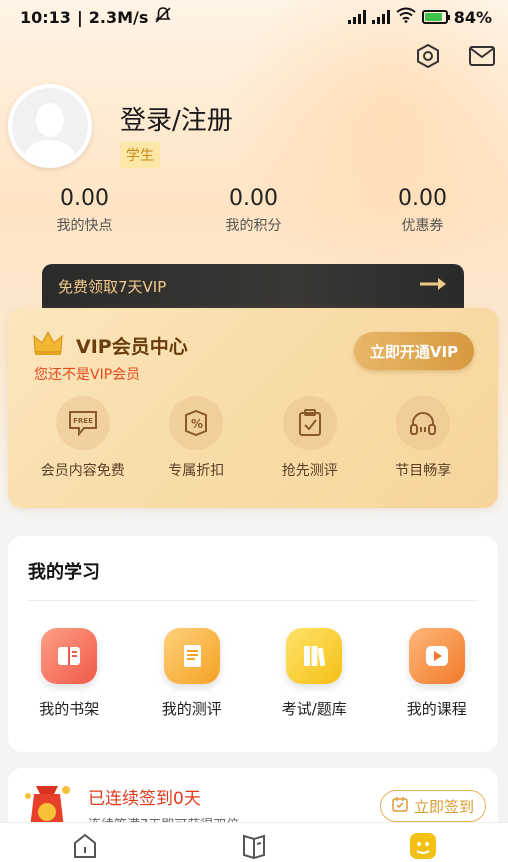  I want to click on status-left: 10:13 | 2.3M/s, so click(96, 17).